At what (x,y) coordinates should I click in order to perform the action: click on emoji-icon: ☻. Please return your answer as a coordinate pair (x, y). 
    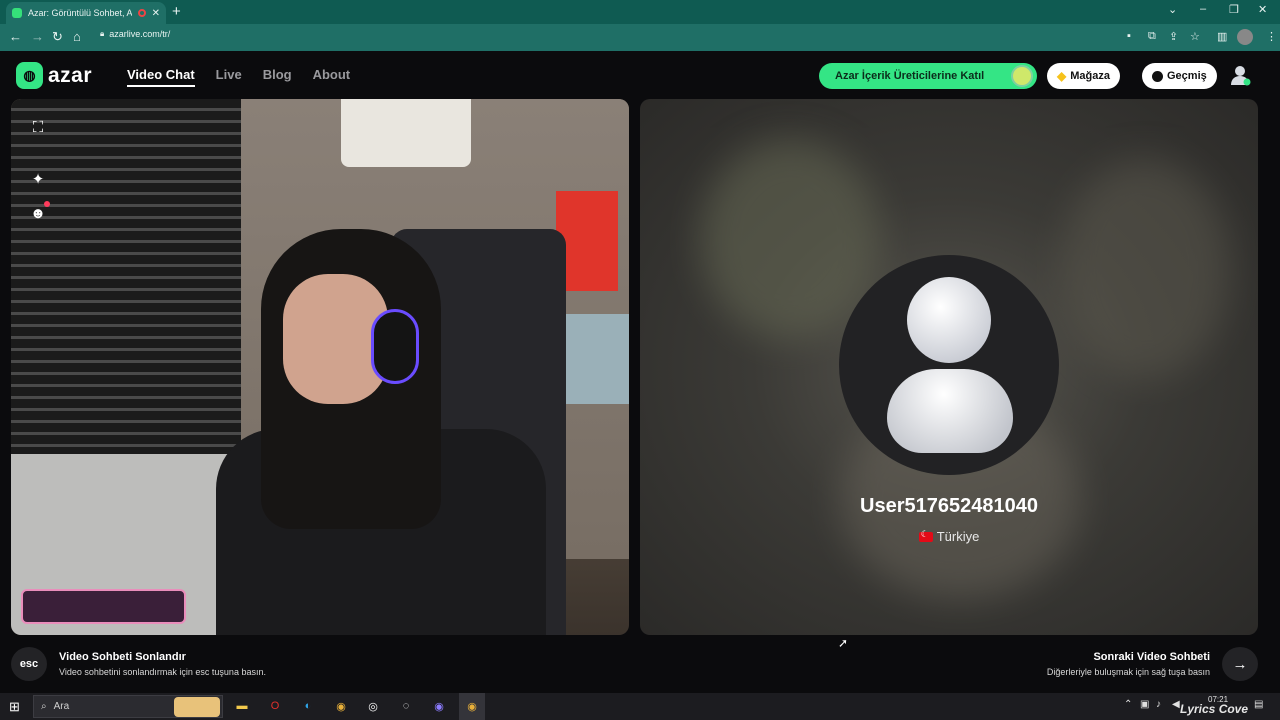
    Looking at the image, I should click on (38, 213).